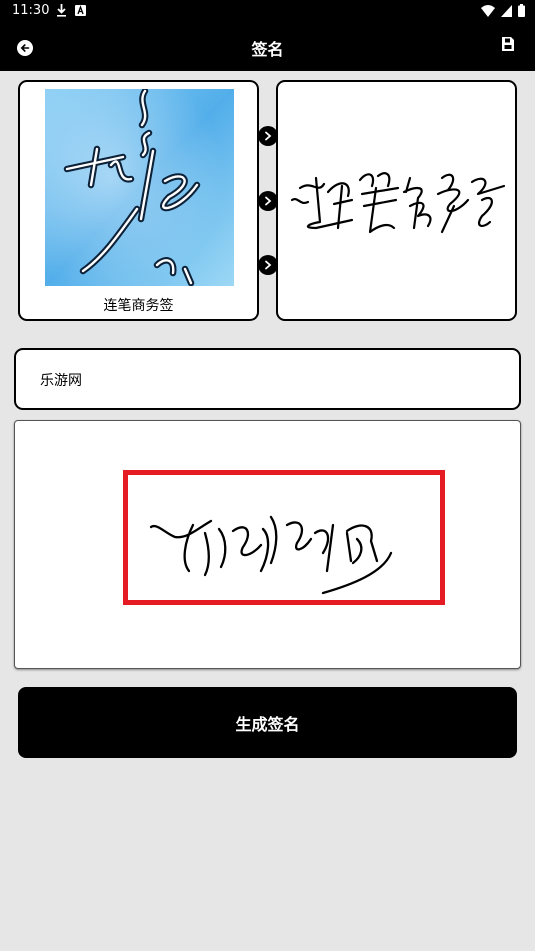 This screenshot has height=951, width=535. Describe the element at coordinates (31, 10) in the screenshot. I see `status-time: 11:30` at that location.